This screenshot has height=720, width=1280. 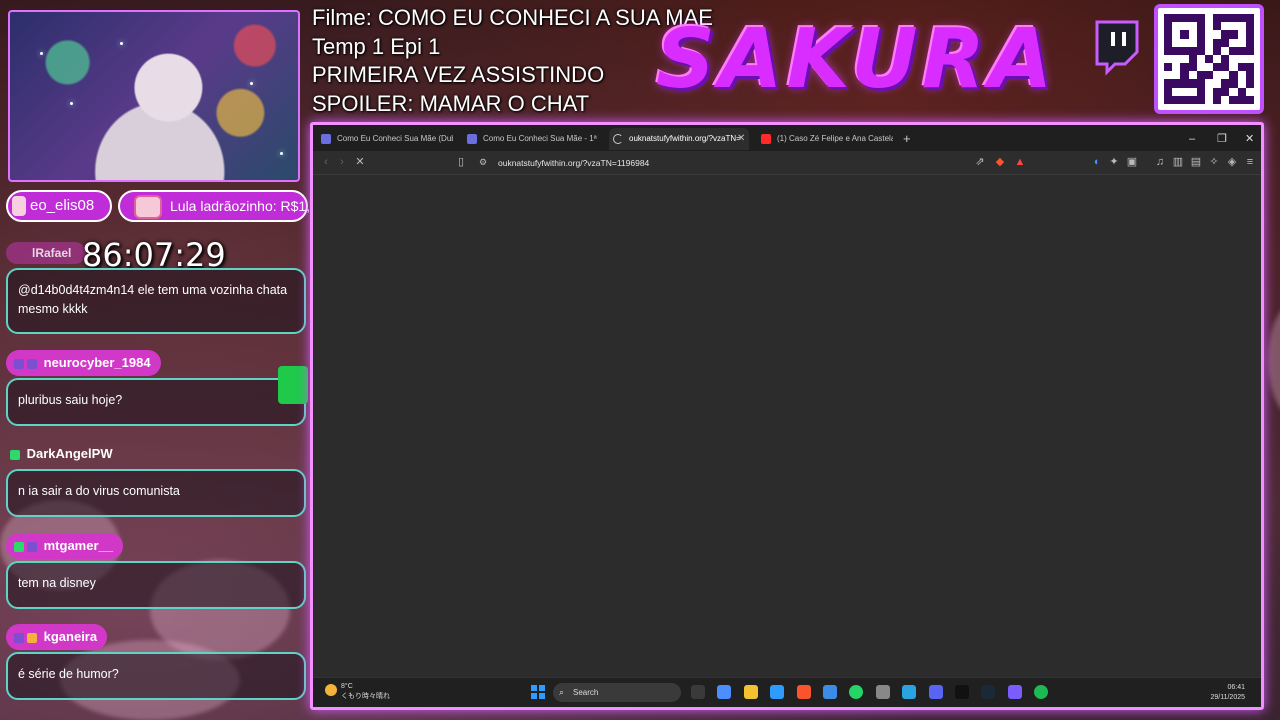 What do you see at coordinates (1020, 162) in the screenshot?
I see `brave-rewards-icon: ▲` at bounding box center [1020, 162].